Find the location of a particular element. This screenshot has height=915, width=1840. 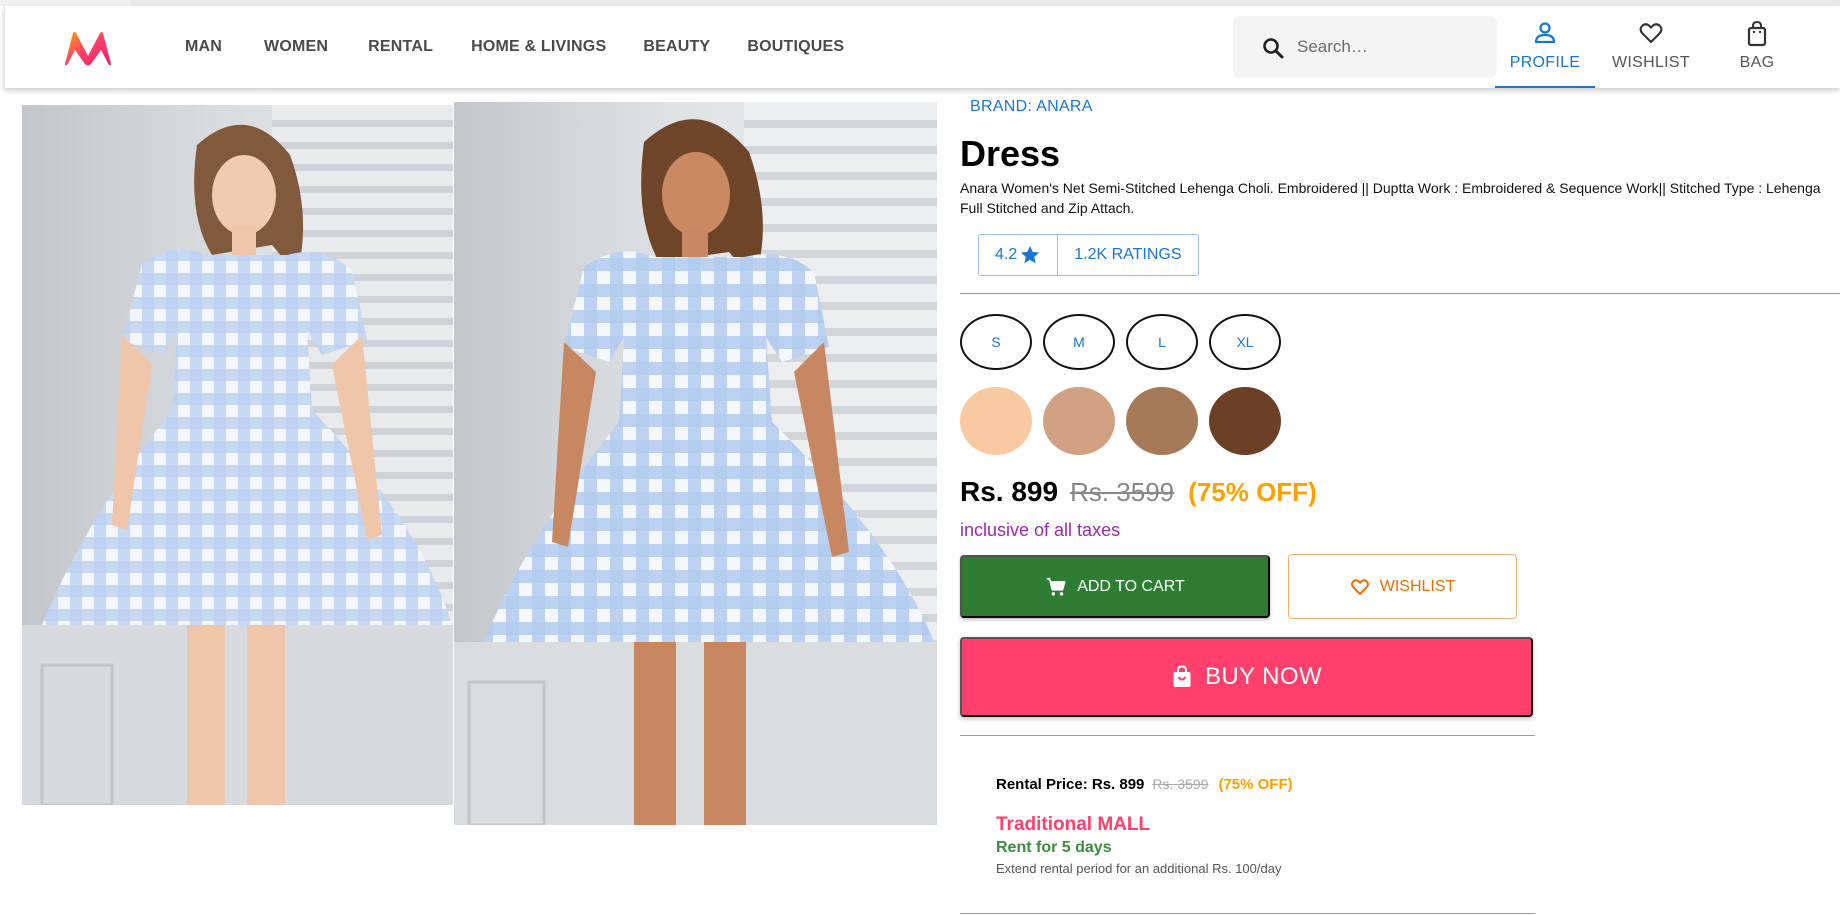

mall-name: Traditional MALL is located at coordinates (1073, 824).